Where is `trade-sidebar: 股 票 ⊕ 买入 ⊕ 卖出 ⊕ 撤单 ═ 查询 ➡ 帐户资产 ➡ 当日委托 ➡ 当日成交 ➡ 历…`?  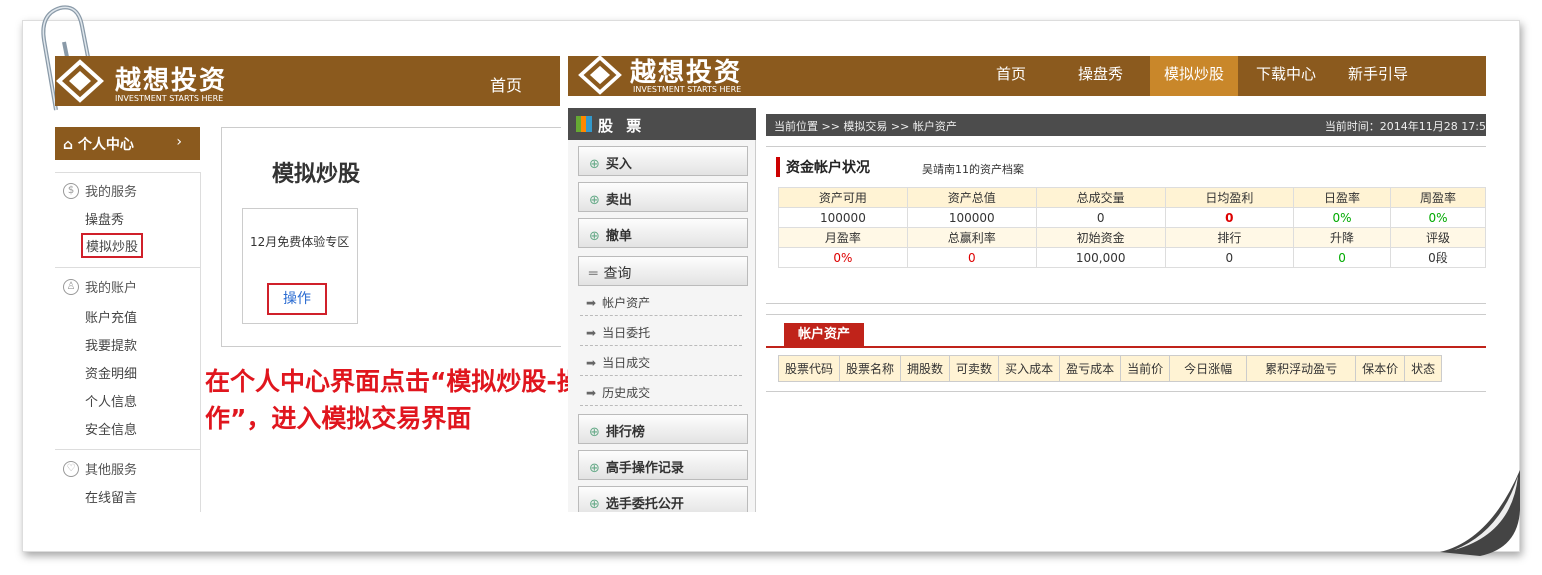
trade-sidebar: 股 票 ⊕ 买入 ⊕ 卖出 ⊕ 撤单 ═ 查询 ➡ 帐户资产 ➡ 当日委托 ➡ 当日成交 ➡ 历… is located at coordinates (662, 310).